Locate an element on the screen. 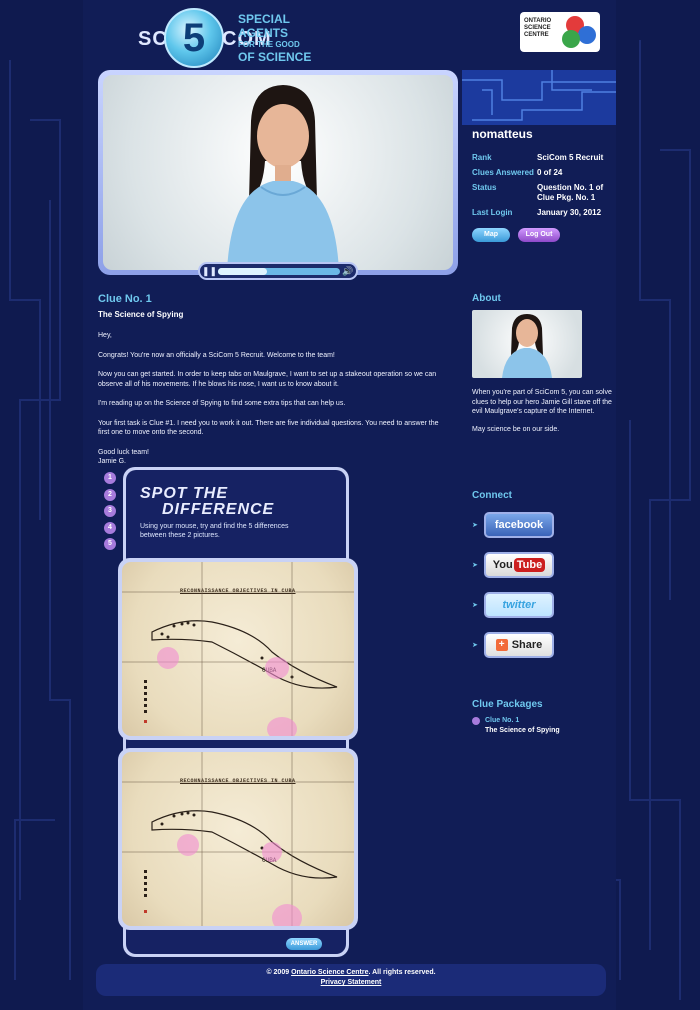 The height and width of the screenshot is (1010, 700). osc-line3: CENTRE is located at coordinates (536, 35).